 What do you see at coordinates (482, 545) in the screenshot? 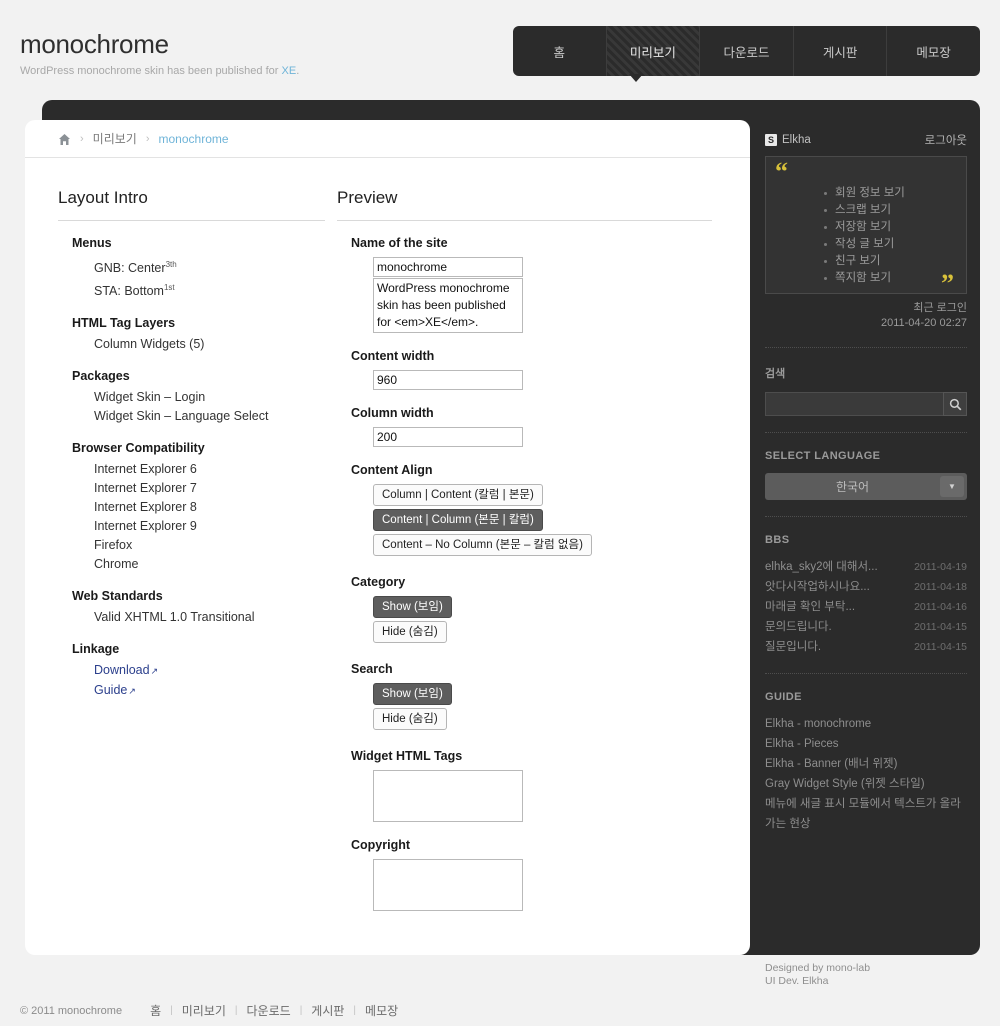
I see `content-align-option-no-column: Content – No Column (본문 – 칼럼 없음)` at bounding box center [482, 545].